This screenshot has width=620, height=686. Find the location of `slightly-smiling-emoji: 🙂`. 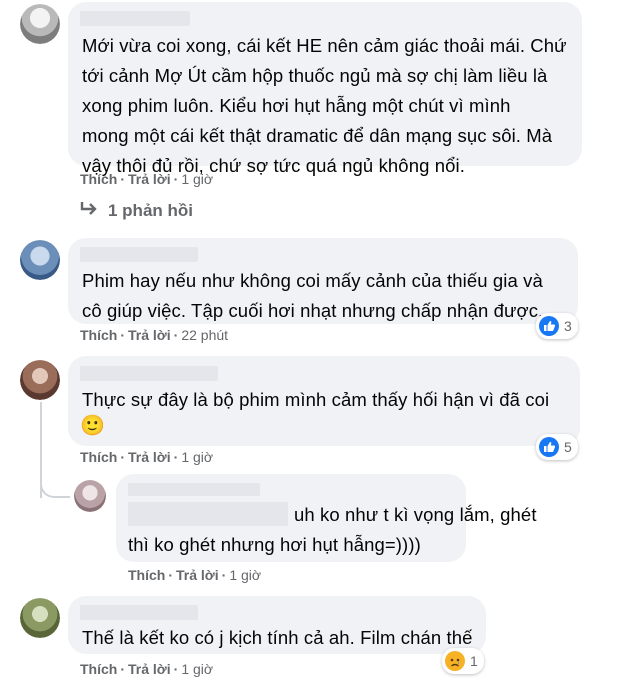

slightly-smiling-emoji: 🙂 is located at coordinates (92, 426).